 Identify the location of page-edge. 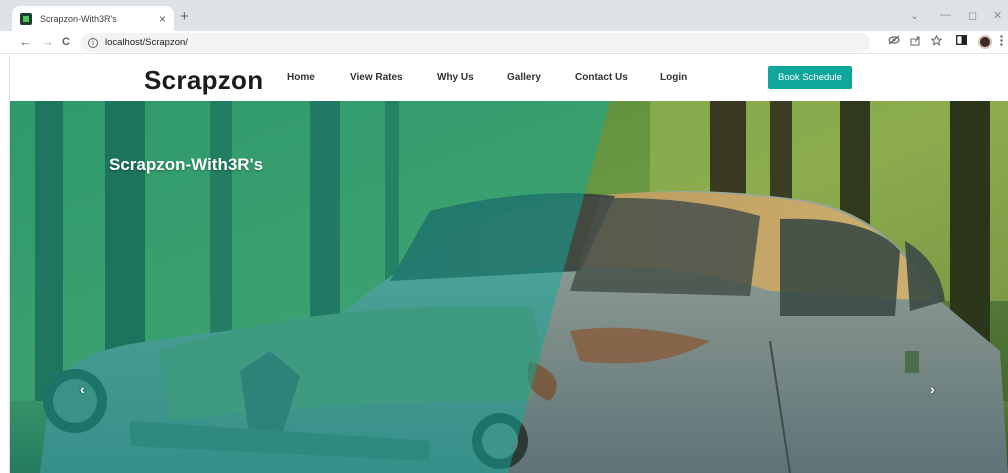
(5, 264).